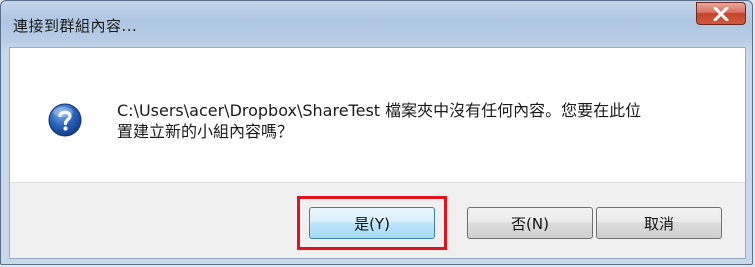 The height and width of the screenshot is (267, 755). I want to click on close-button, so click(721, 13).